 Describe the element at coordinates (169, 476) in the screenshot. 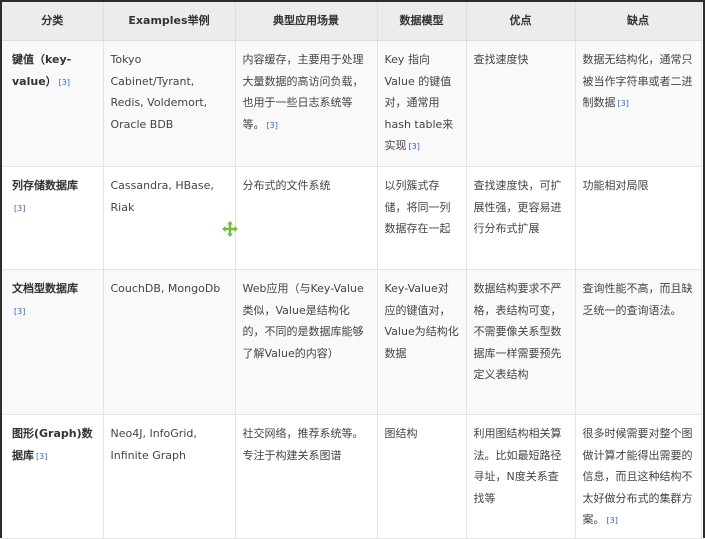

I see `row-examples: Neo4J, InfoGrid, Infinite Graph` at that location.